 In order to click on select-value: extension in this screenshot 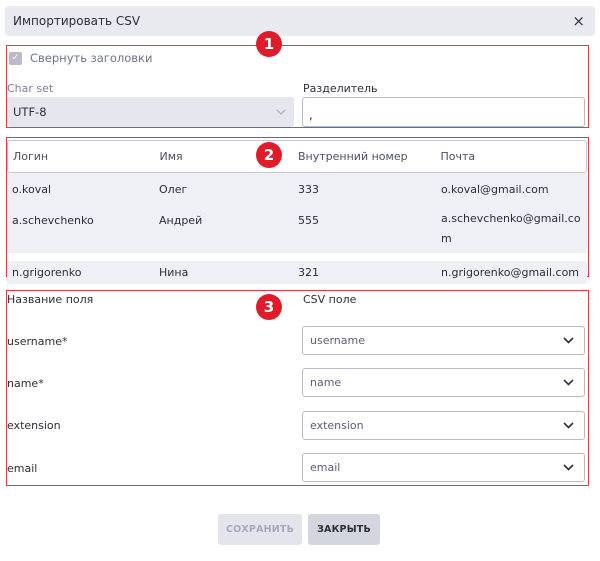, I will do `click(337, 425)`.